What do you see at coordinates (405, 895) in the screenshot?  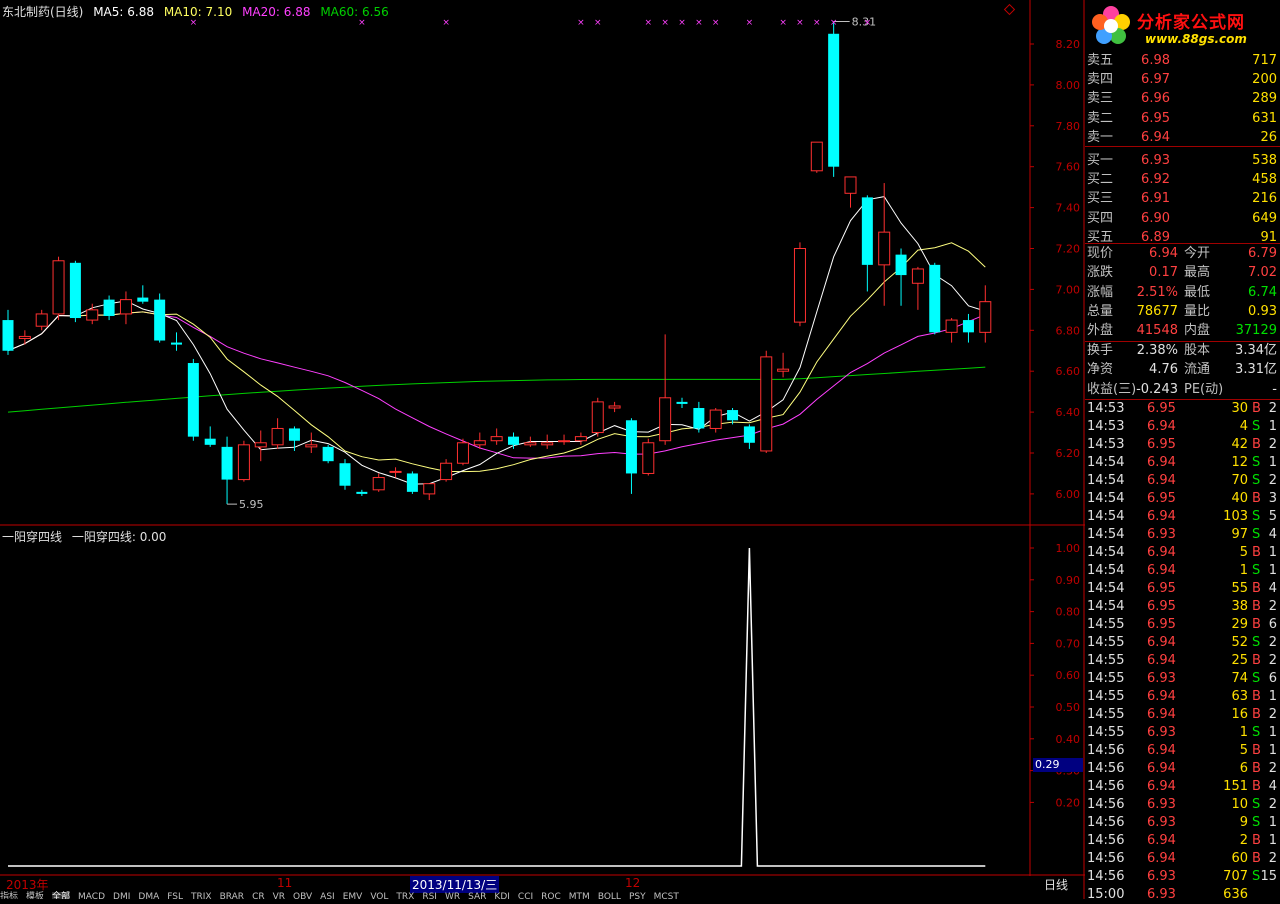 I see `indicator-tab: TRX` at bounding box center [405, 895].